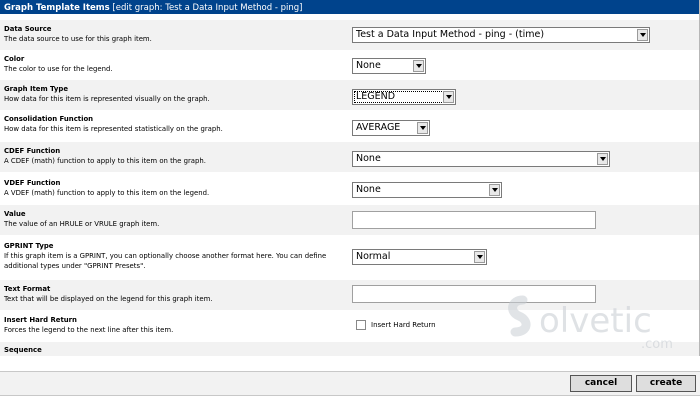 The height and width of the screenshot is (396, 700). Describe the element at coordinates (601, 383) in the screenshot. I see `cancel-button: cancel` at that location.